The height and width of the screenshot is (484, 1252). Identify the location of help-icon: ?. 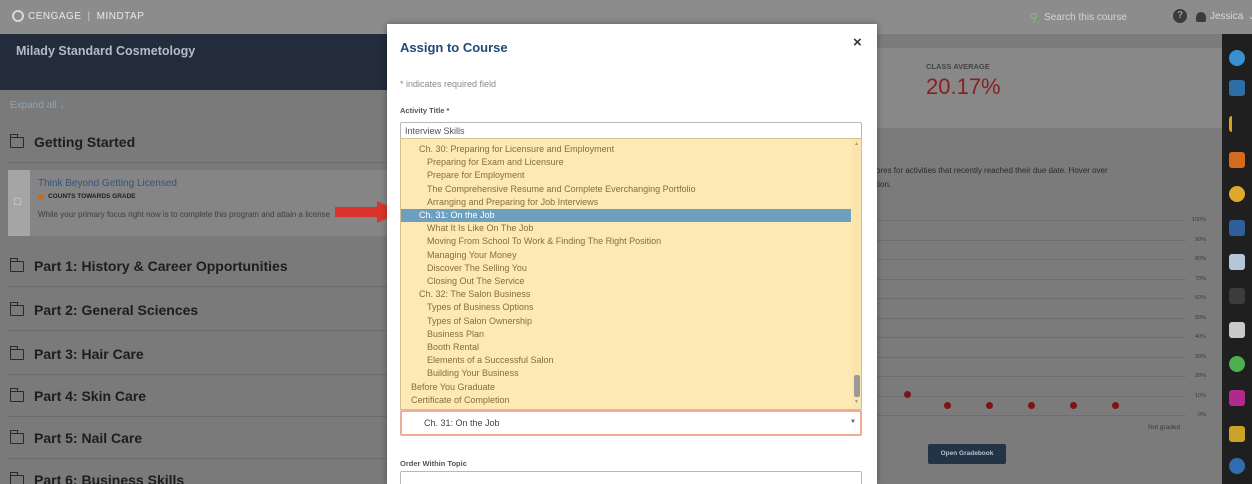
(1180, 16).